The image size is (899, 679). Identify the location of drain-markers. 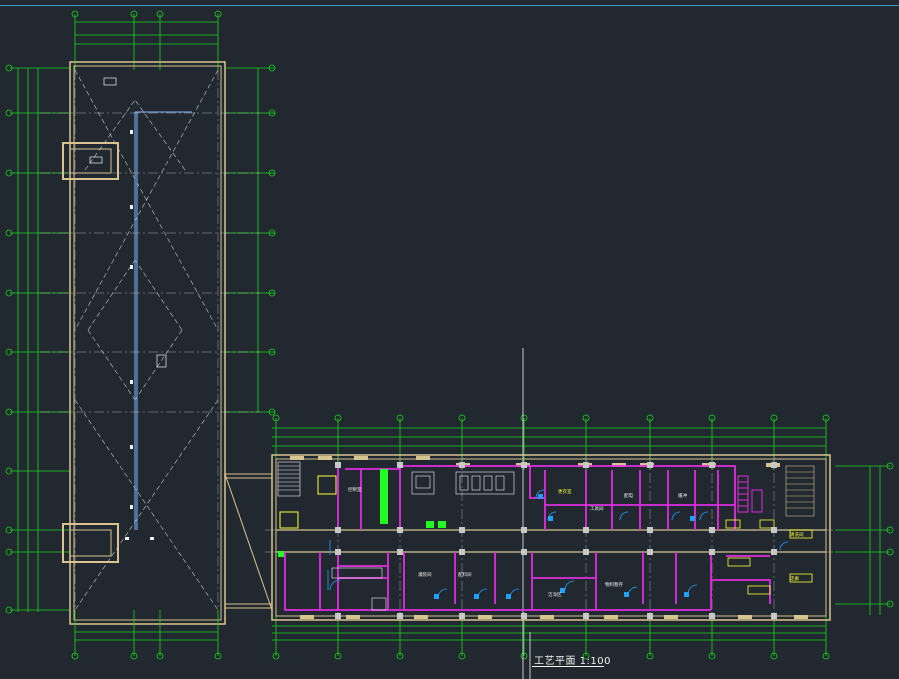
(139, 335).